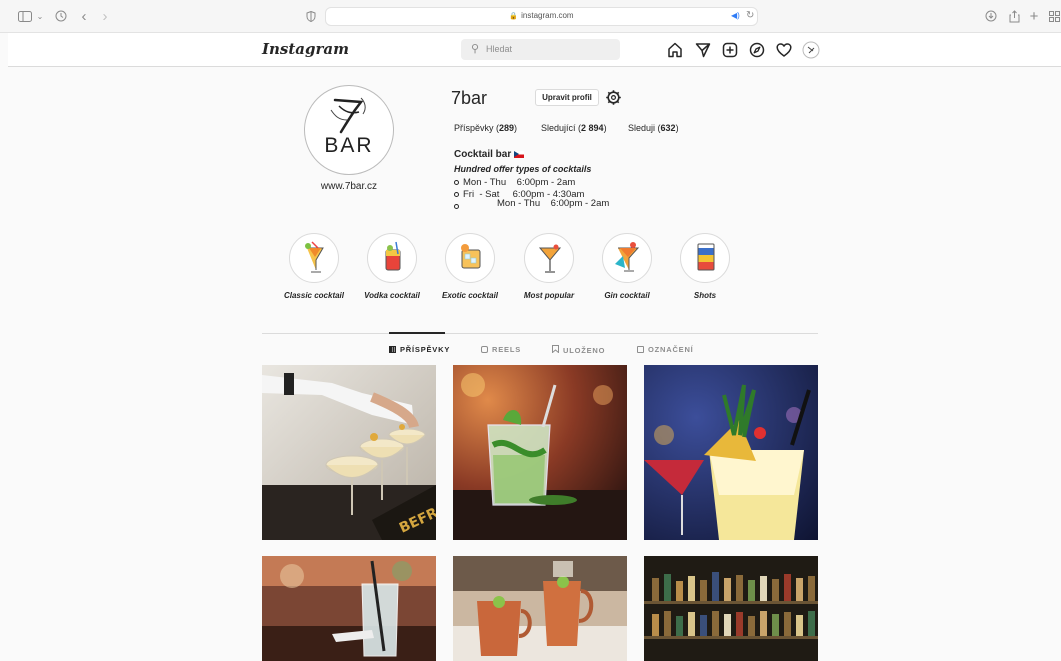 This screenshot has height=661, width=1061. What do you see at coordinates (419, 349) in the screenshot?
I see `tab-posts: PŘÍSPĚVKY` at bounding box center [419, 349].